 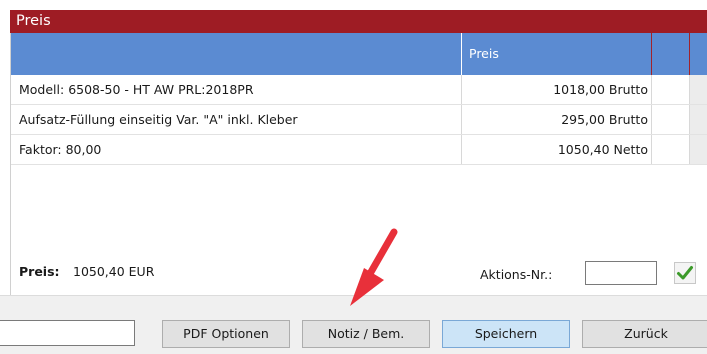 I want to click on row-description: Faktor: 80,00, so click(x=60, y=149).